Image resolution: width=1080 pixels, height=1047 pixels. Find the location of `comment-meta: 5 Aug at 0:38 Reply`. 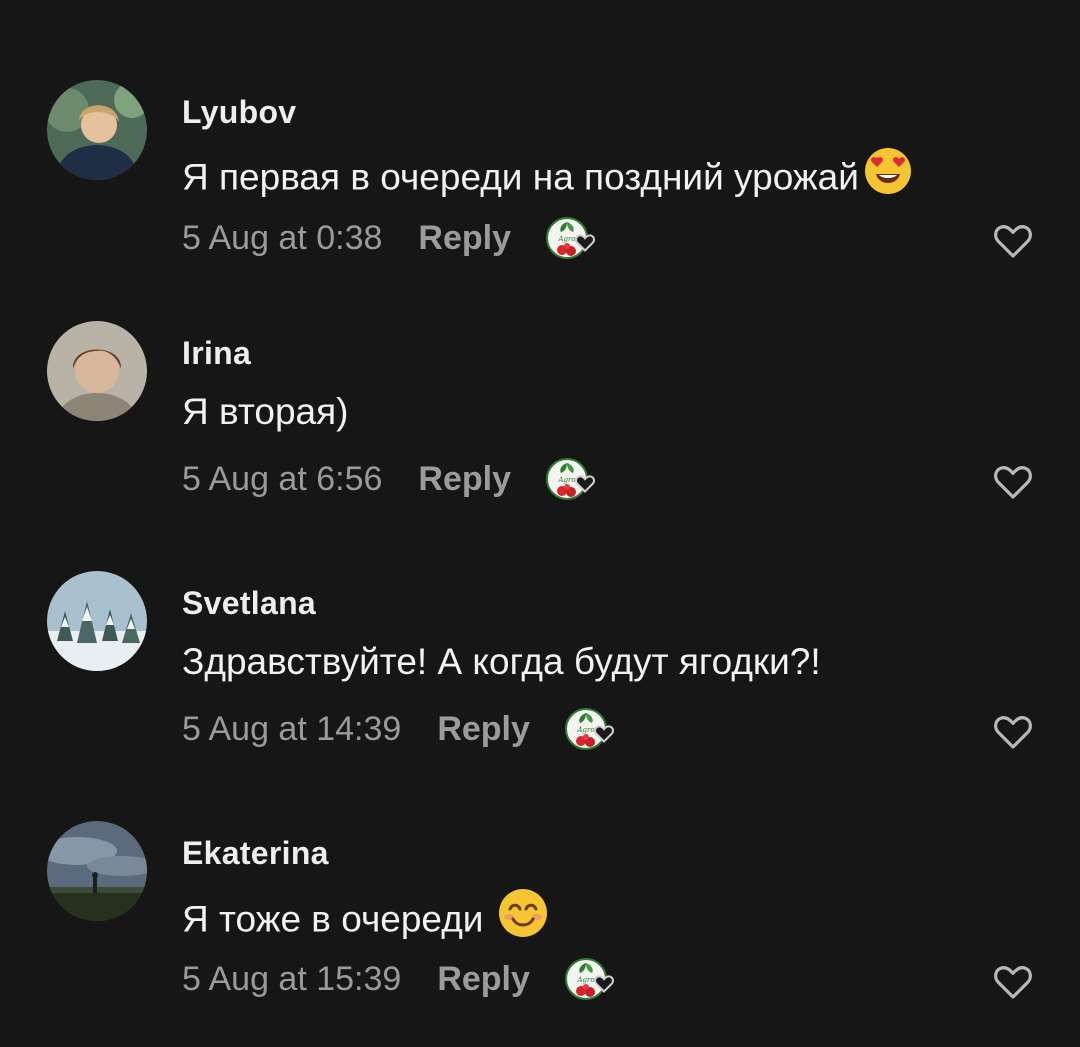

comment-meta: 5 Aug at 0:38 Reply is located at coordinates (391, 238).